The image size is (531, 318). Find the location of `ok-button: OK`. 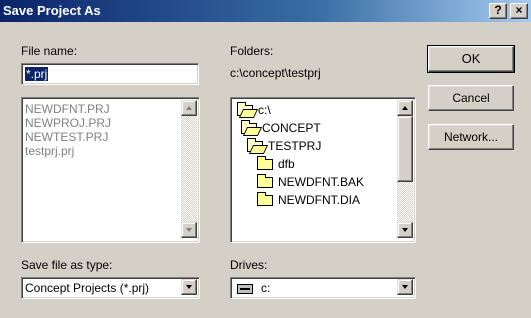

ok-button: OK is located at coordinates (471, 59).